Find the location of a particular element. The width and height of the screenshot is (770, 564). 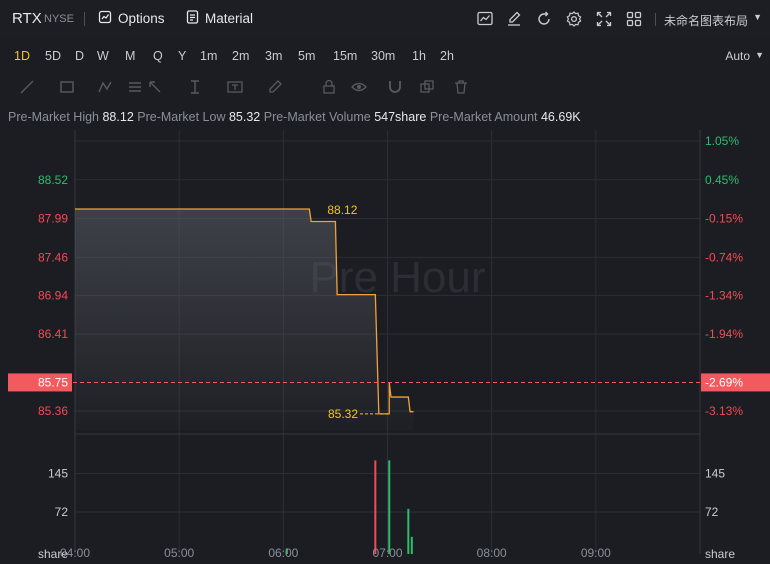

amount-value: 46.69K is located at coordinates (560, 117).